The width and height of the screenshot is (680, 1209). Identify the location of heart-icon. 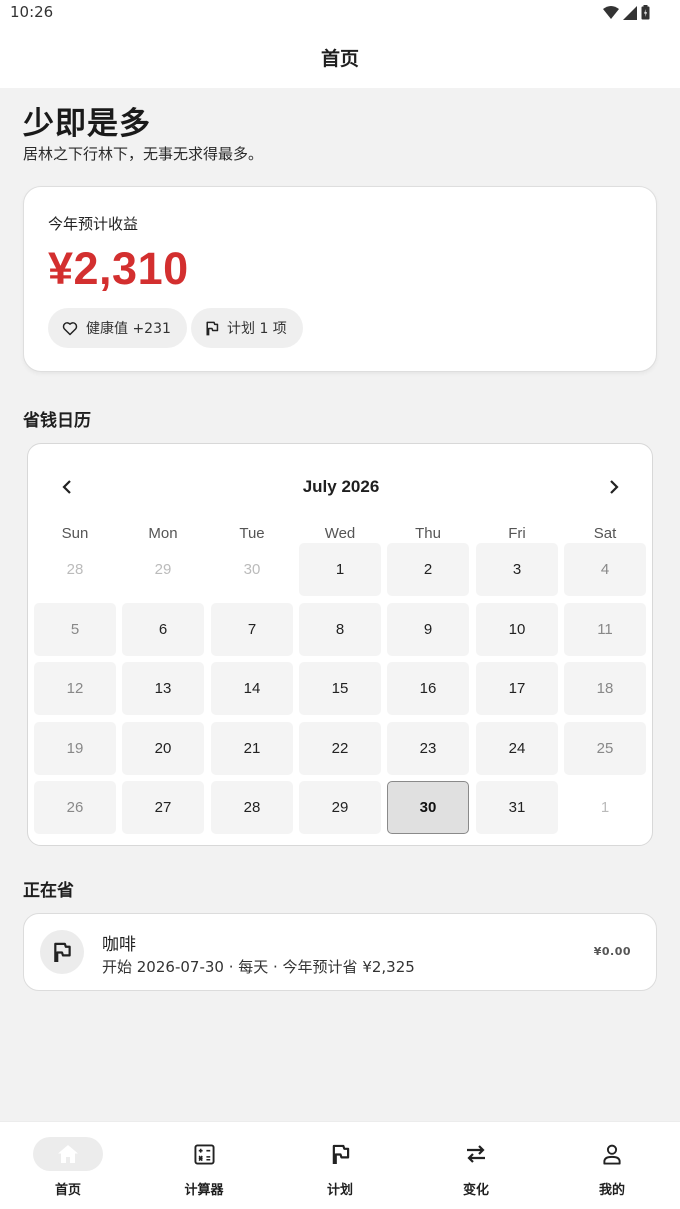
(70, 328).